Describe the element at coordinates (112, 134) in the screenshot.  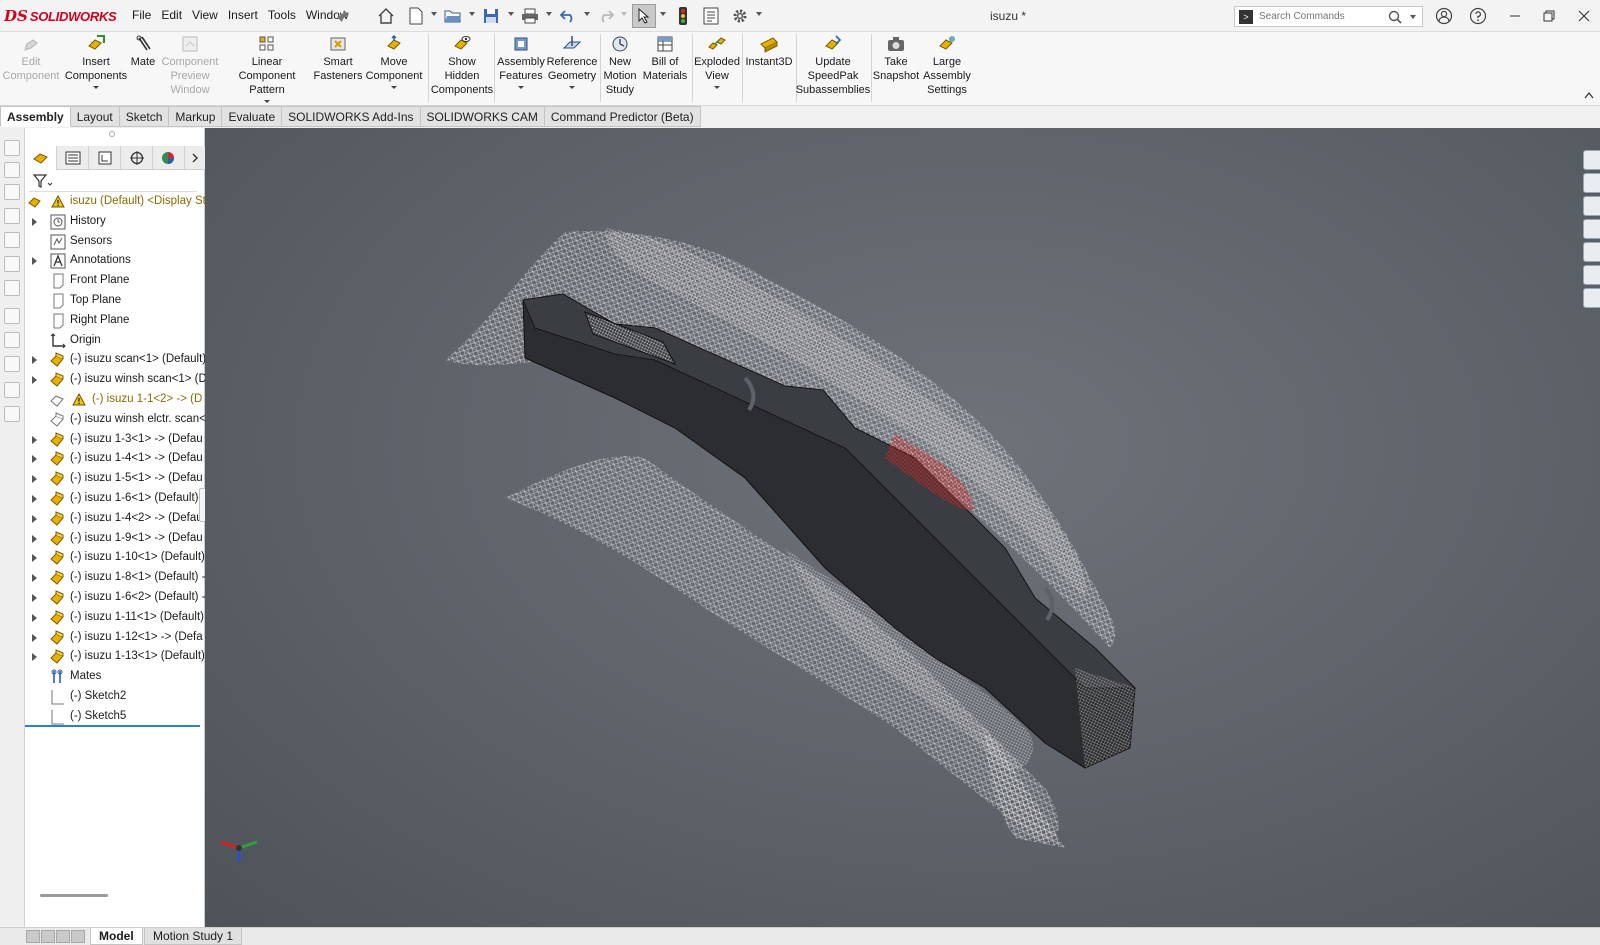
I see `panel-grip-icon` at that location.